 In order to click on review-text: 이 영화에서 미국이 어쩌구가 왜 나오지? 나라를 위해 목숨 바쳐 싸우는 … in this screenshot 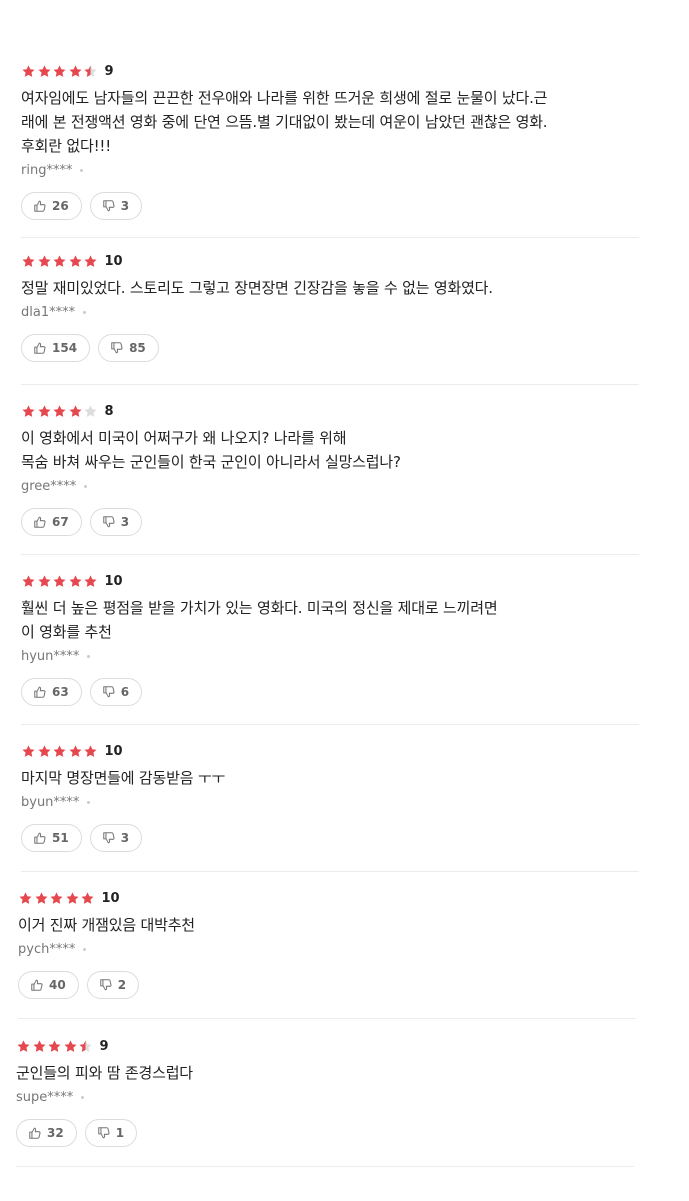, I will do `click(211, 450)`.